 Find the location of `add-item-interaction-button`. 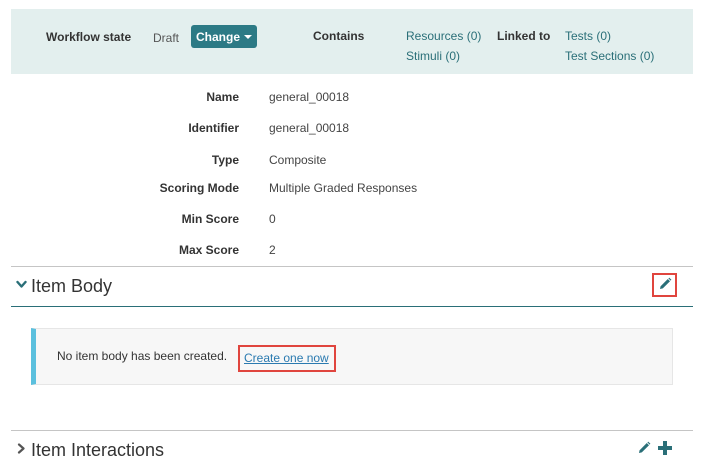

add-item-interaction-button is located at coordinates (665, 449).